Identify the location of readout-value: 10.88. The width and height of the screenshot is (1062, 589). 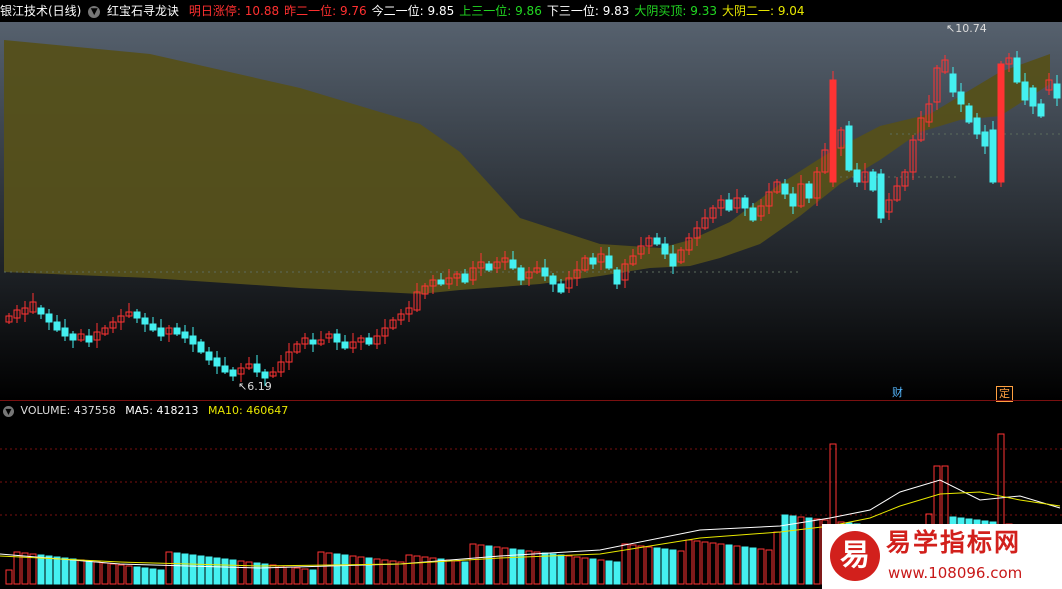
(262, 11).